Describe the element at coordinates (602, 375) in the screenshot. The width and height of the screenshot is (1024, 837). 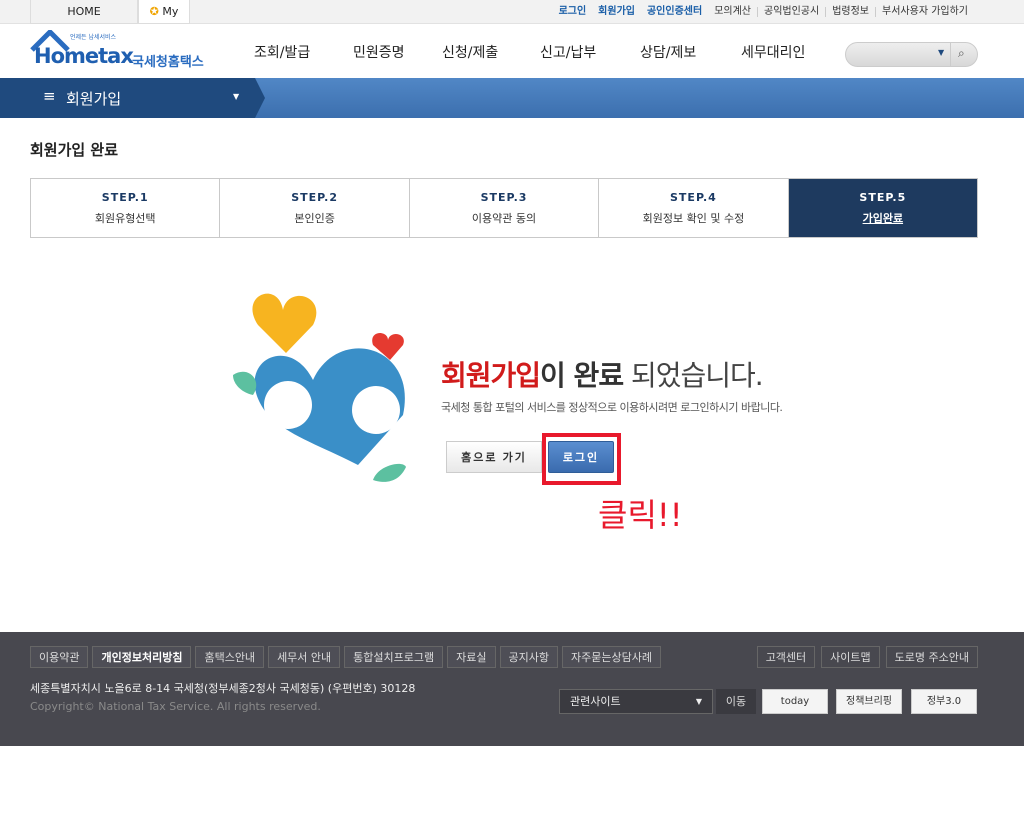
I see `completion-message: 회원가입이 완료 되었습니다.` at that location.